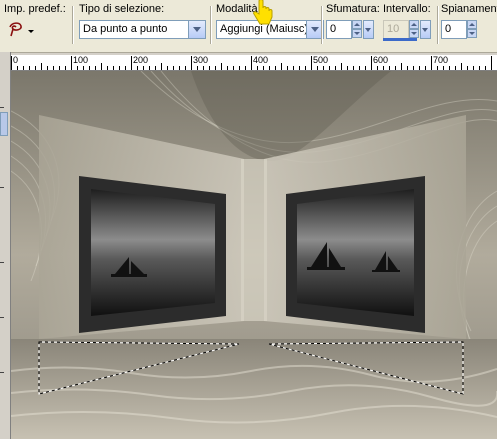  What do you see at coordinates (263, 12) in the screenshot?
I see `hand-pointer-cursor-icon` at bounding box center [263, 12].